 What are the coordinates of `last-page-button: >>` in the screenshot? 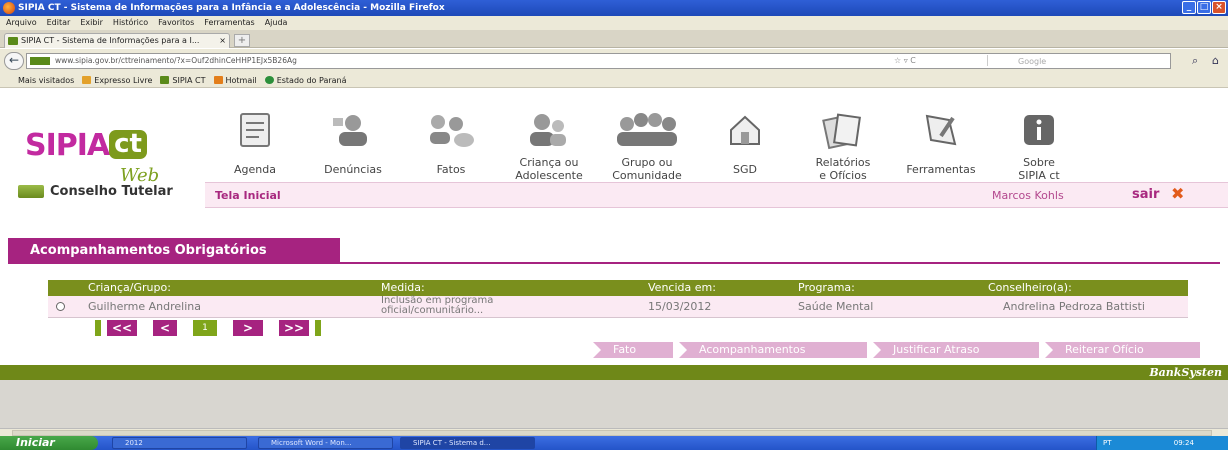 It's located at (294, 328).